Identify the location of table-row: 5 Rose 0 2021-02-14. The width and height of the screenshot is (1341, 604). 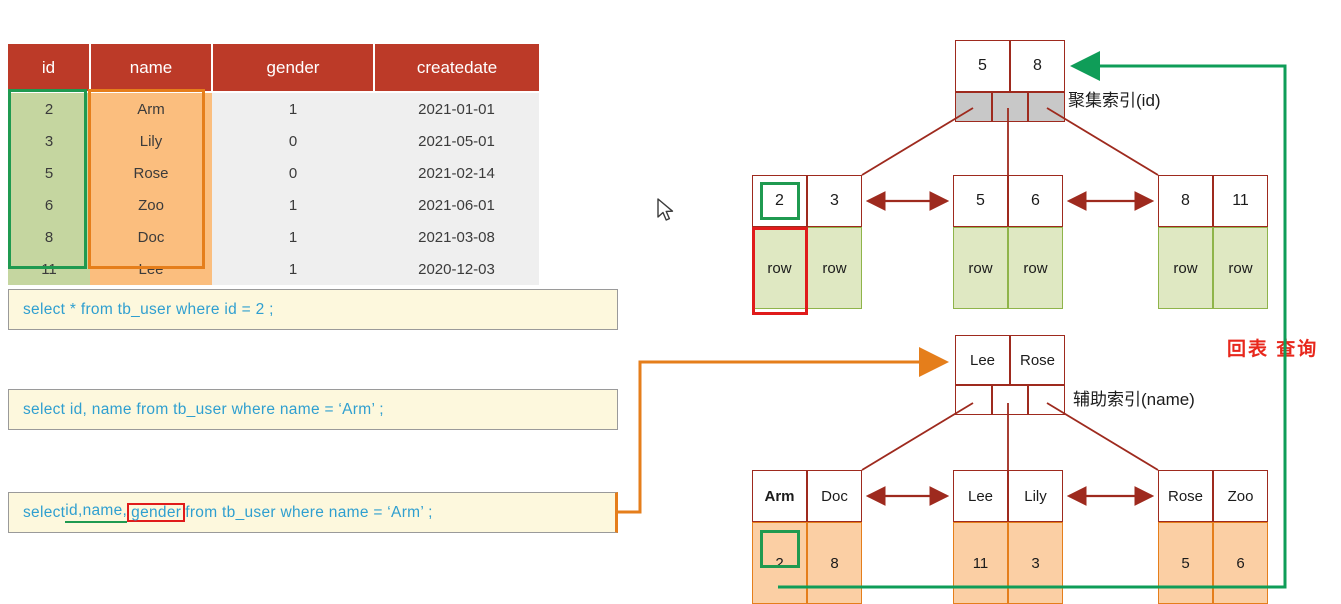
(273, 173).